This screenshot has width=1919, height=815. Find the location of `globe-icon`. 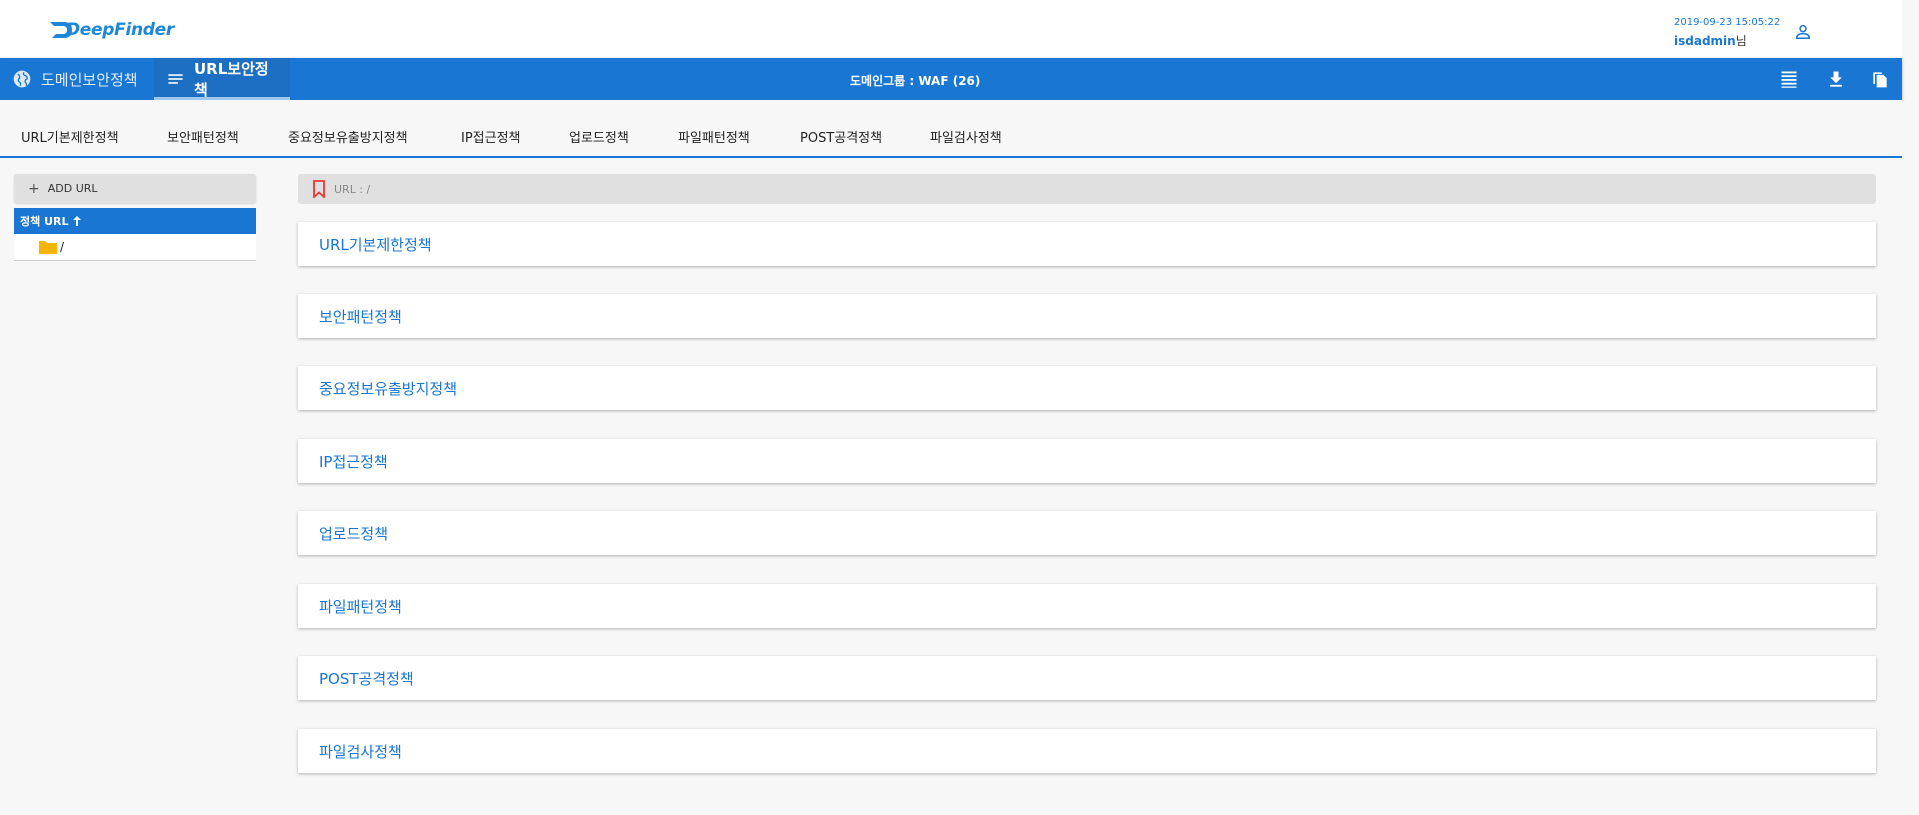

globe-icon is located at coordinates (22, 79).